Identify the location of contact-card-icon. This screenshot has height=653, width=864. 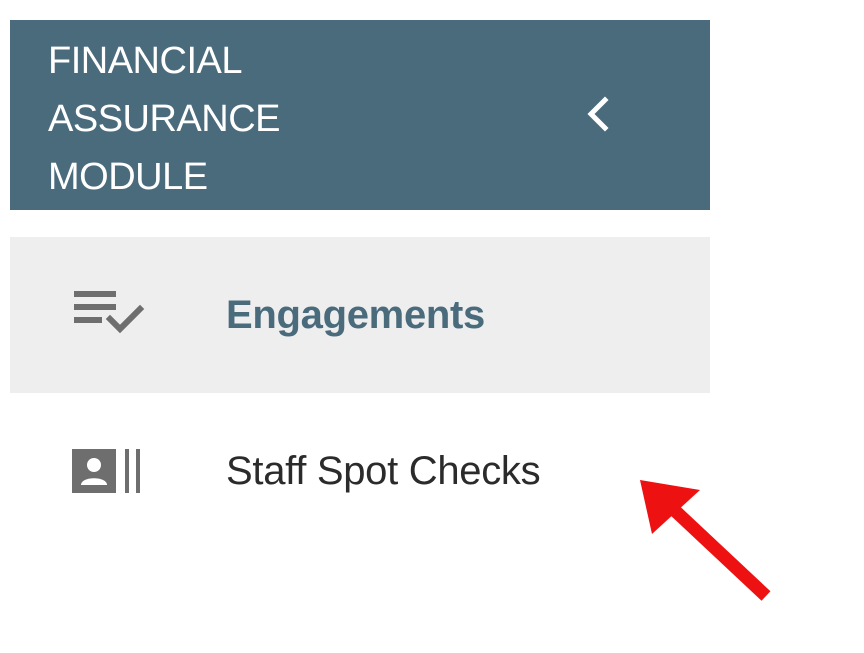
(112, 471).